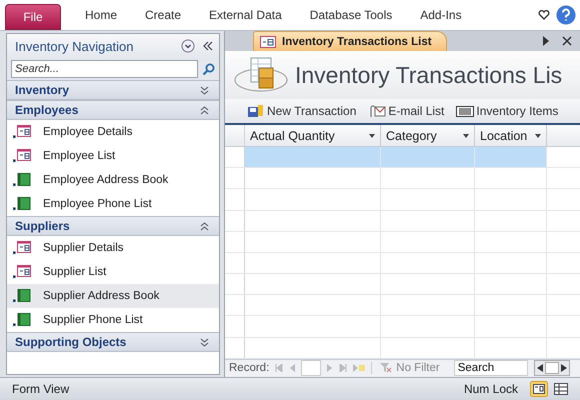  Describe the element at coordinates (561, 389) in the screenshot. I see `datasheet-view-icon` at that location.